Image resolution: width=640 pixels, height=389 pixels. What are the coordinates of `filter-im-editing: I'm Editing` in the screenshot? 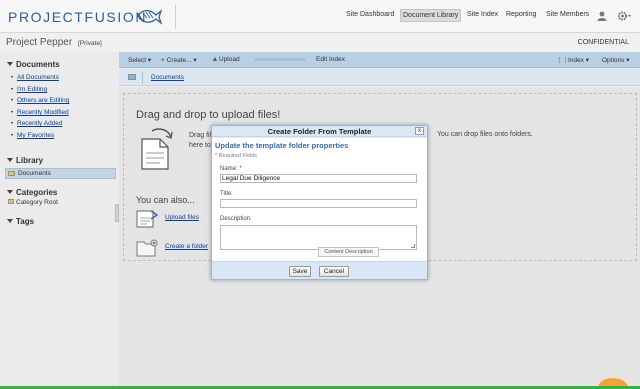 It's located at (29, 89).